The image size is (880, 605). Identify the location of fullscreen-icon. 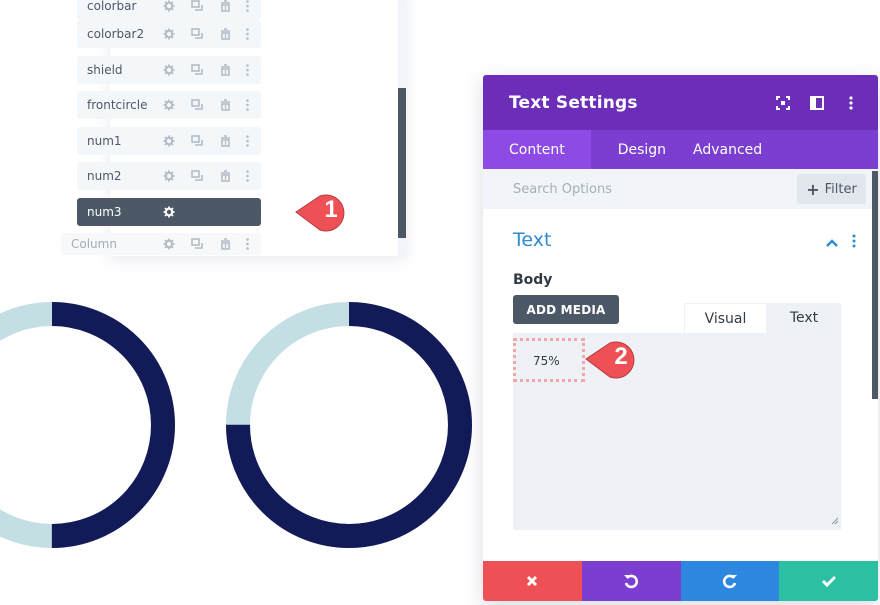
(783, 102).